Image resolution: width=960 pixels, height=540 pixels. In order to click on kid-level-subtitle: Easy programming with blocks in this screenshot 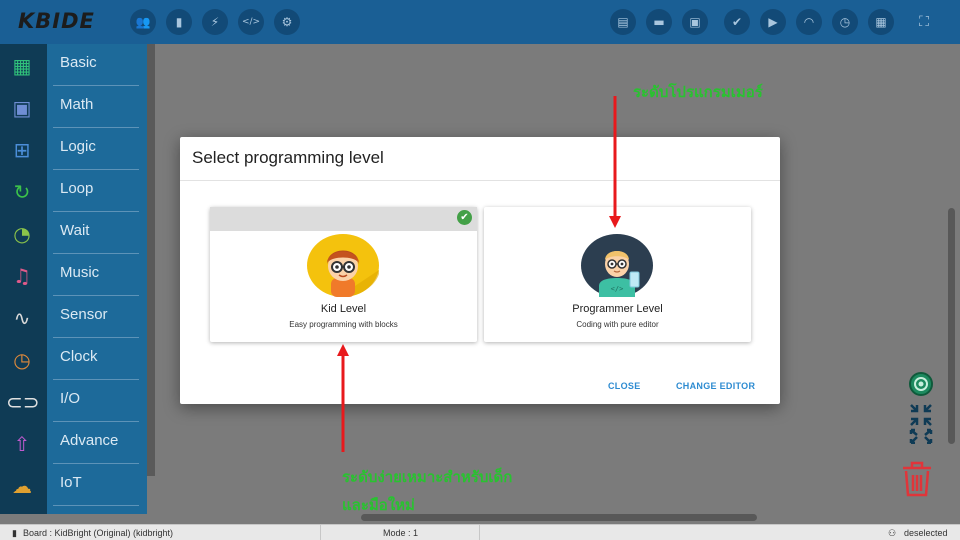, I will do `click(343, 324)`.